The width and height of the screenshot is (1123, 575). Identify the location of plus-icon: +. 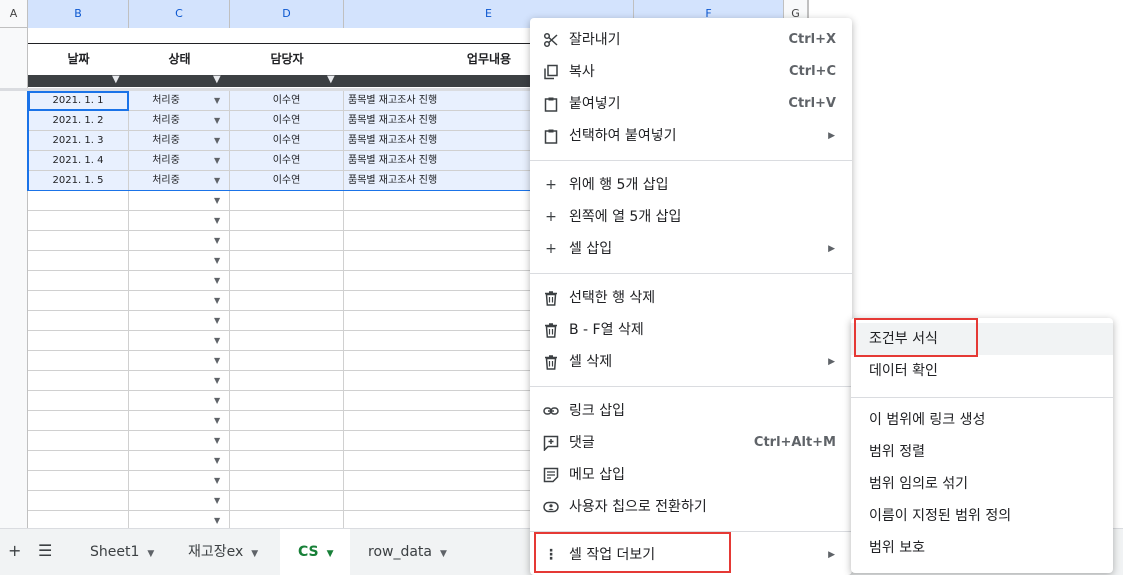
(14, 550).